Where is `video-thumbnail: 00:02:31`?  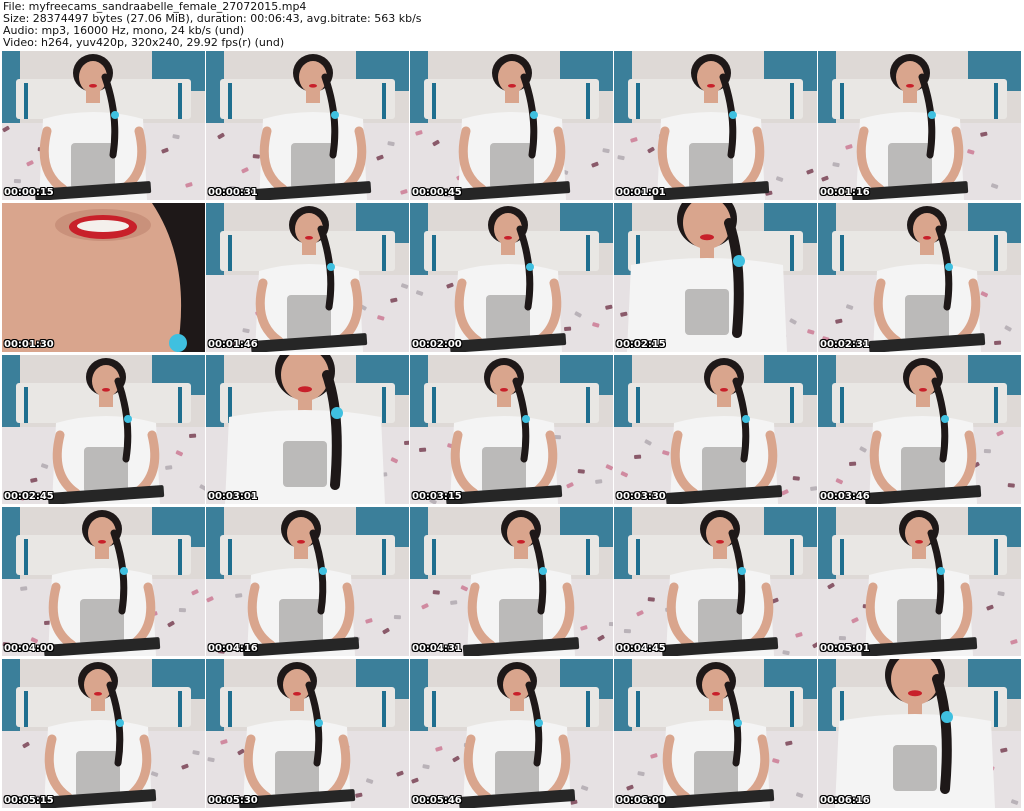 video-thumbnail: 00:02:31 is located at coordinates (919, 277).